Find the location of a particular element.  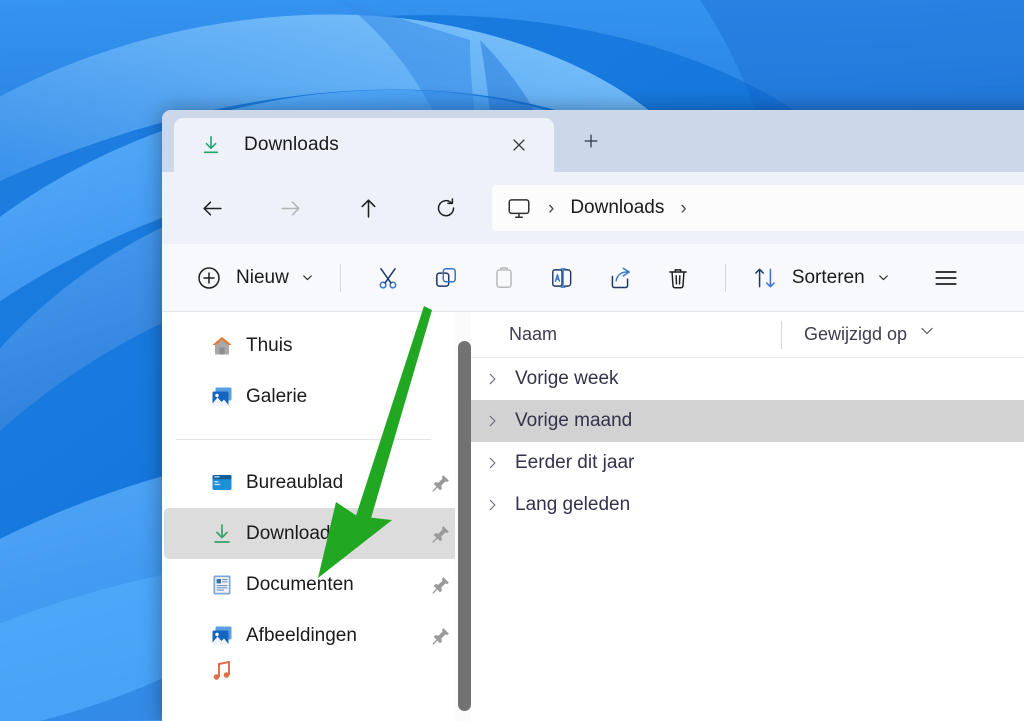

new-button-label: Nieuw is located at coordinates (262, 277).